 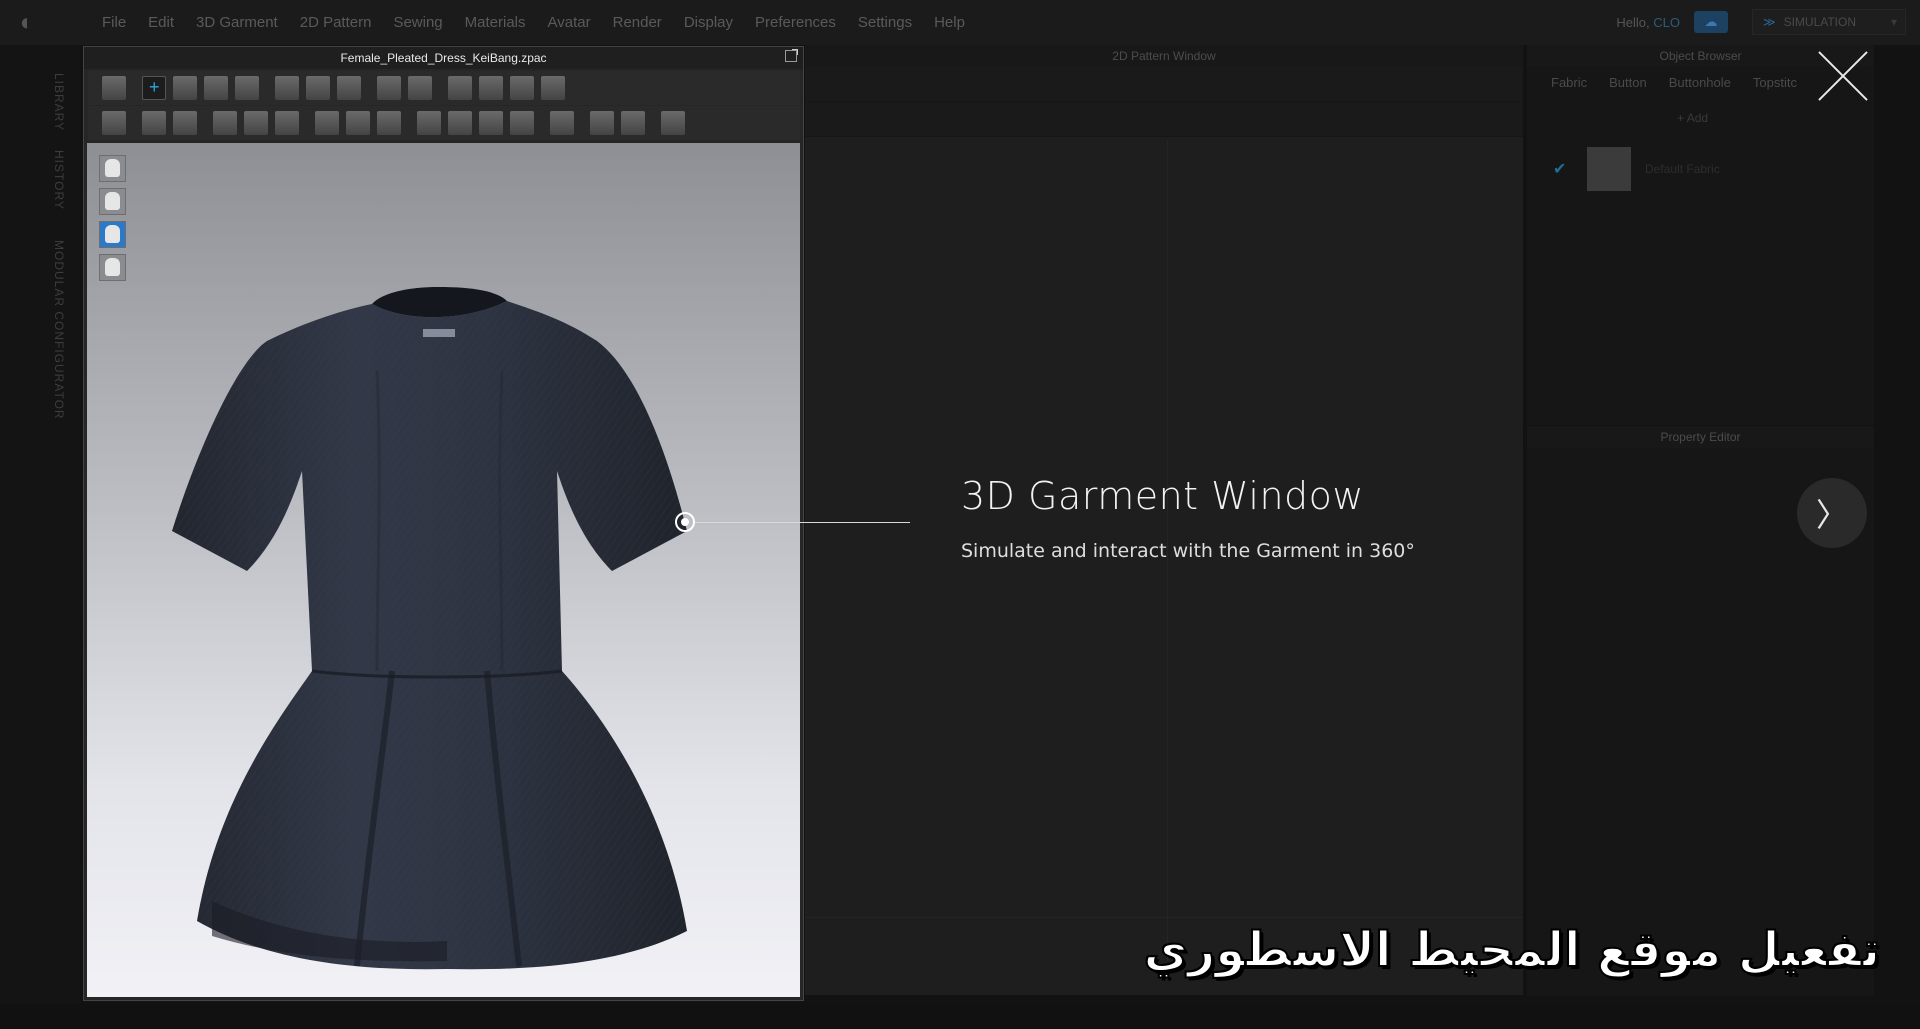 What do you see at coordinates (154, 88) in the screenshot?
I see `select-move-tool-icon` at bounding box center [154, 88].